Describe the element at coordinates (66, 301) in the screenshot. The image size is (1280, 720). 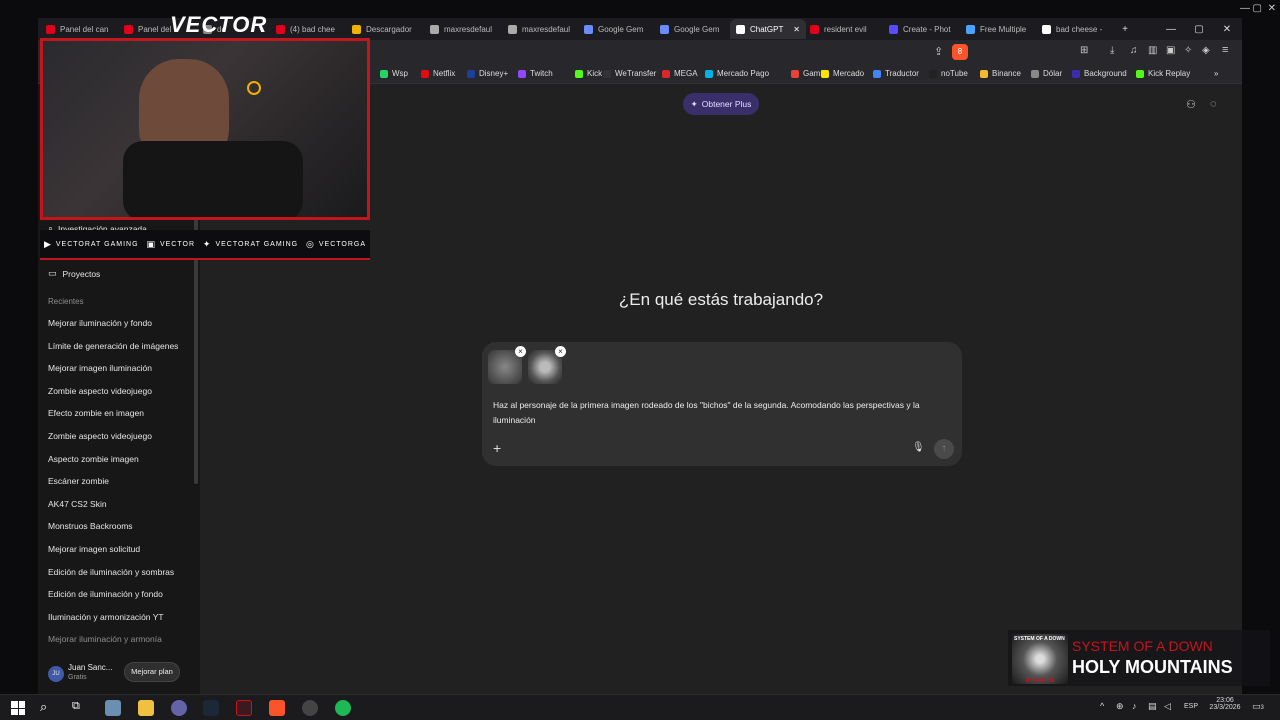
I see `recents-header: Recientes` at that location.